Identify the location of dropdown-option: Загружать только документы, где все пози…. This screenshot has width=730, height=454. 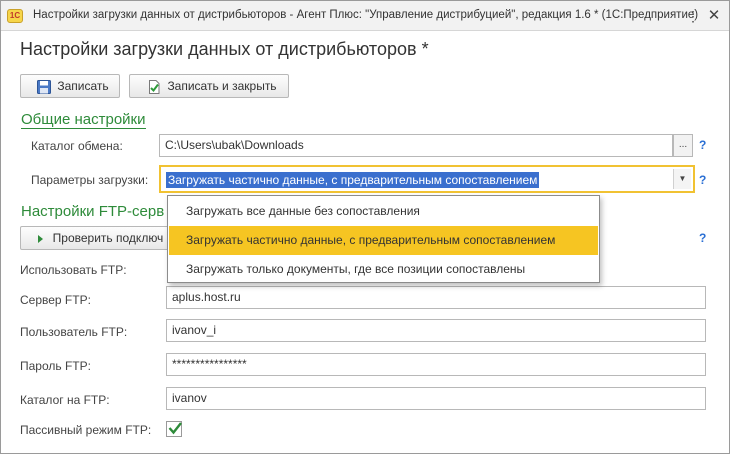
(383, 269).